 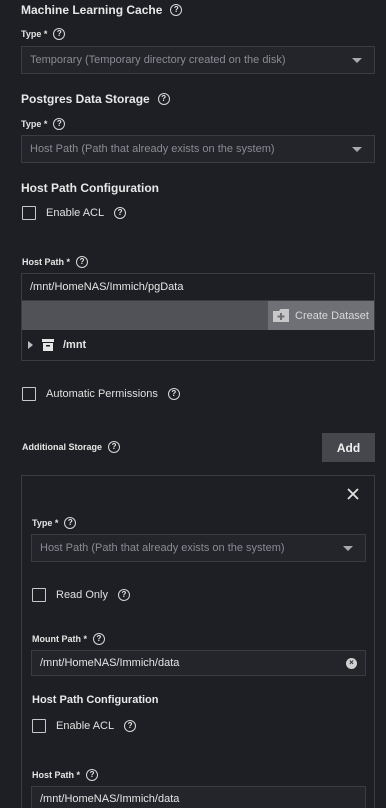 I want to click on create-dataset-button: Create Dataset, so click(x=321, y=315).